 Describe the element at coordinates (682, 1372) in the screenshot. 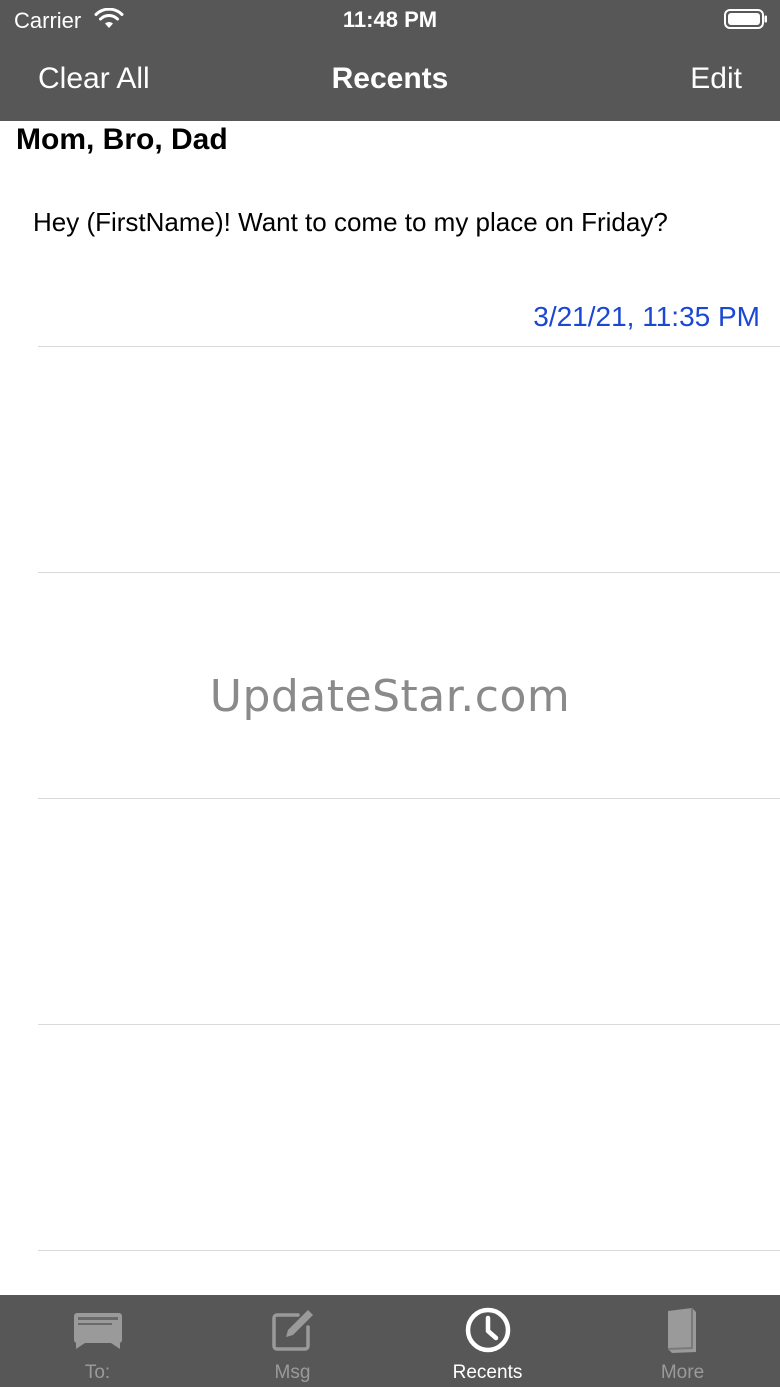

I see `tab-label: More` at that location.